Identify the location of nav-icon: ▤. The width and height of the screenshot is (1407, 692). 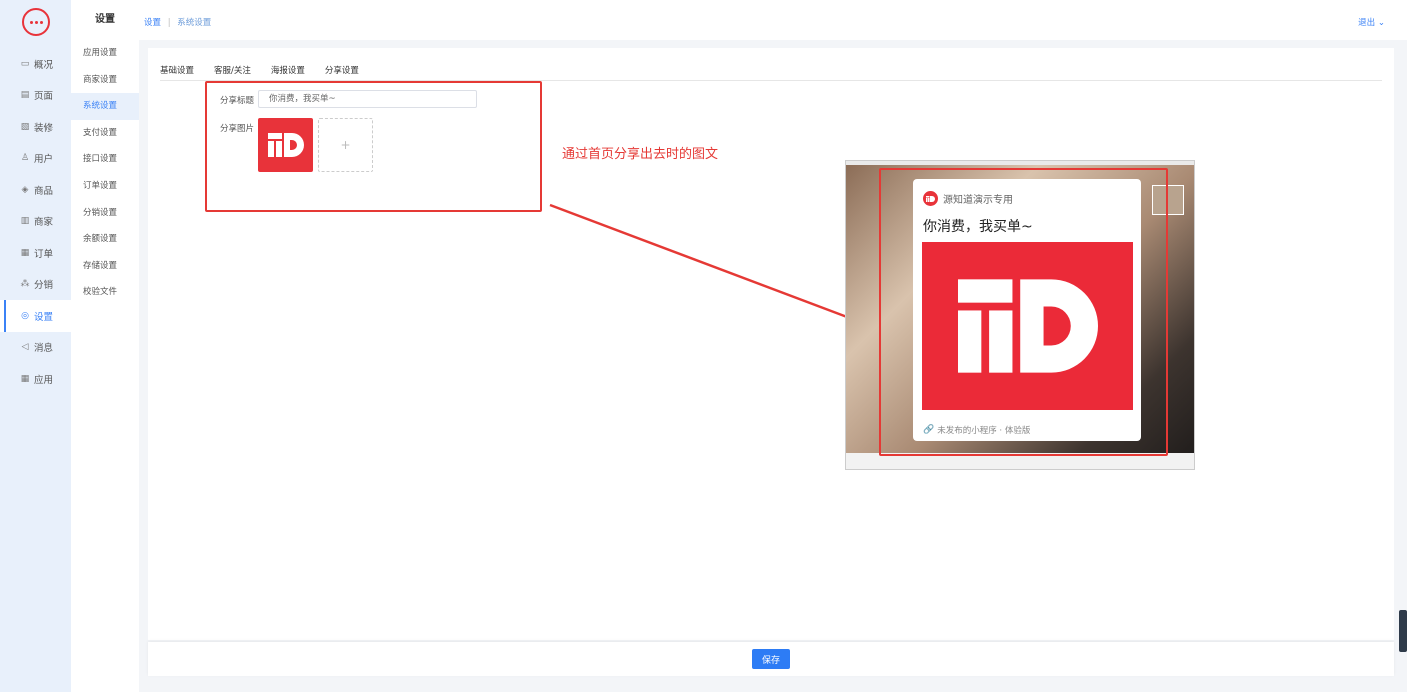
(25, 95).